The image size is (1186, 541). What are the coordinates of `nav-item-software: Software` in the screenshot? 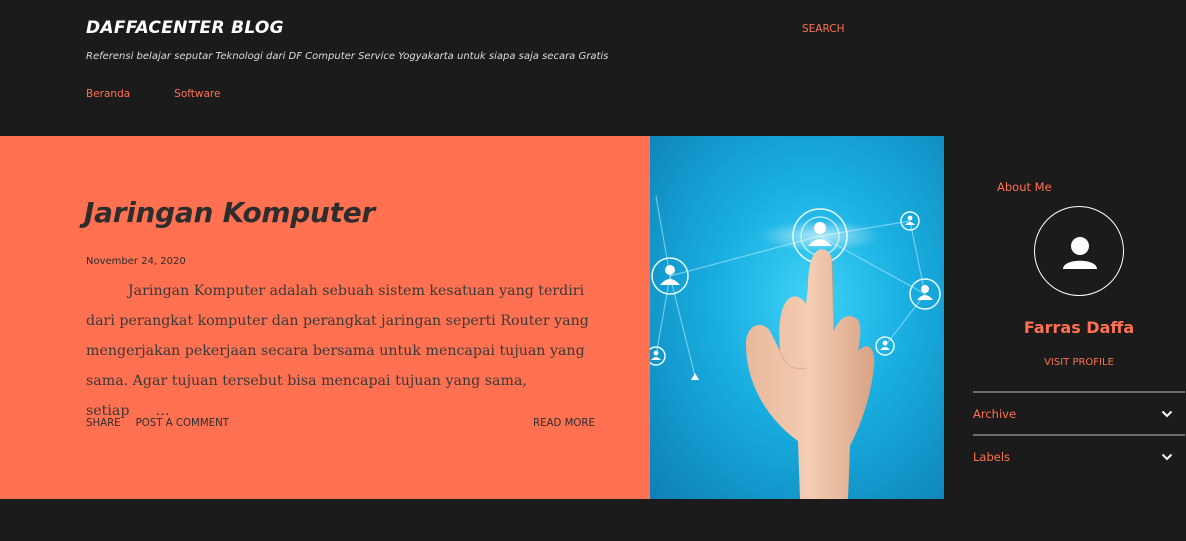 It's located at (197, 94).